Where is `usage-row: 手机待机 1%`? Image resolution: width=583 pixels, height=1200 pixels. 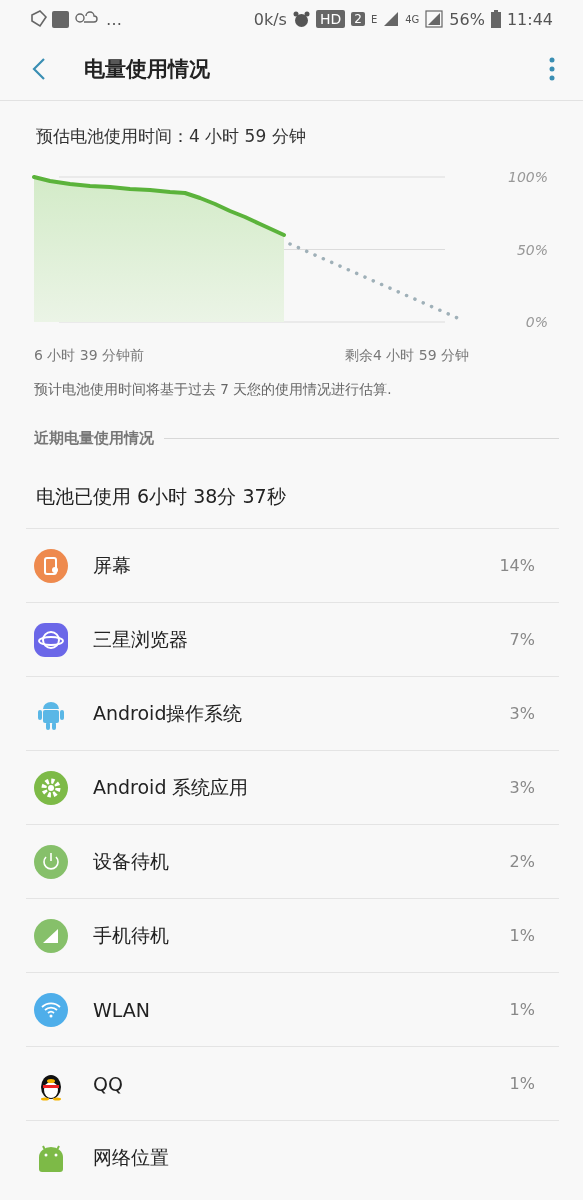 usage-row: 手机待机 1% is located at coordinates (292, 935).